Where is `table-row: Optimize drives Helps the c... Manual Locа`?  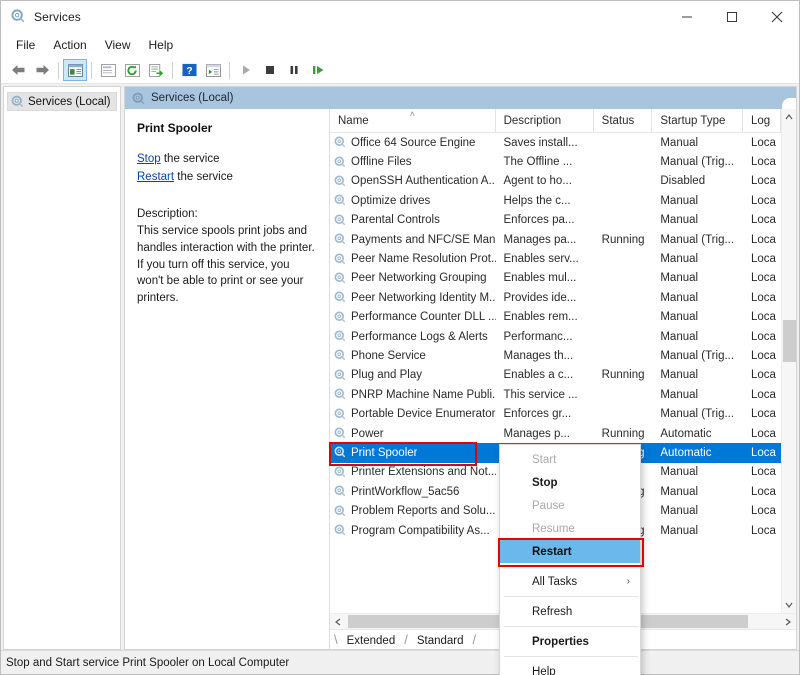
table-row: Optimize drives Helps the c... Manual Locа is located at coordinates (555, 200).